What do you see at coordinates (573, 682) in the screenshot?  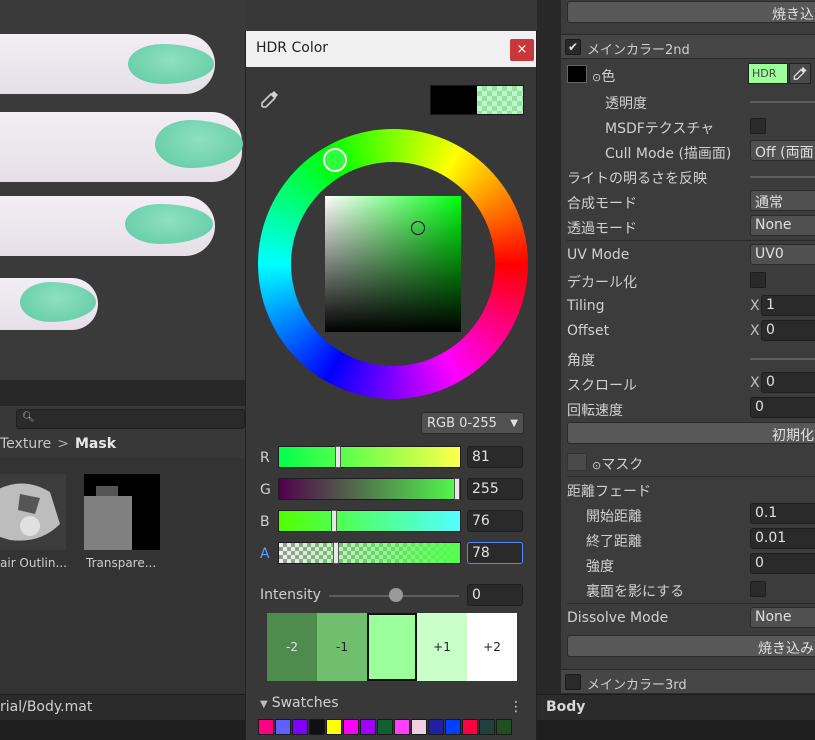 I see `main-color-3rd-toggle` at bounding box center [573, 682].